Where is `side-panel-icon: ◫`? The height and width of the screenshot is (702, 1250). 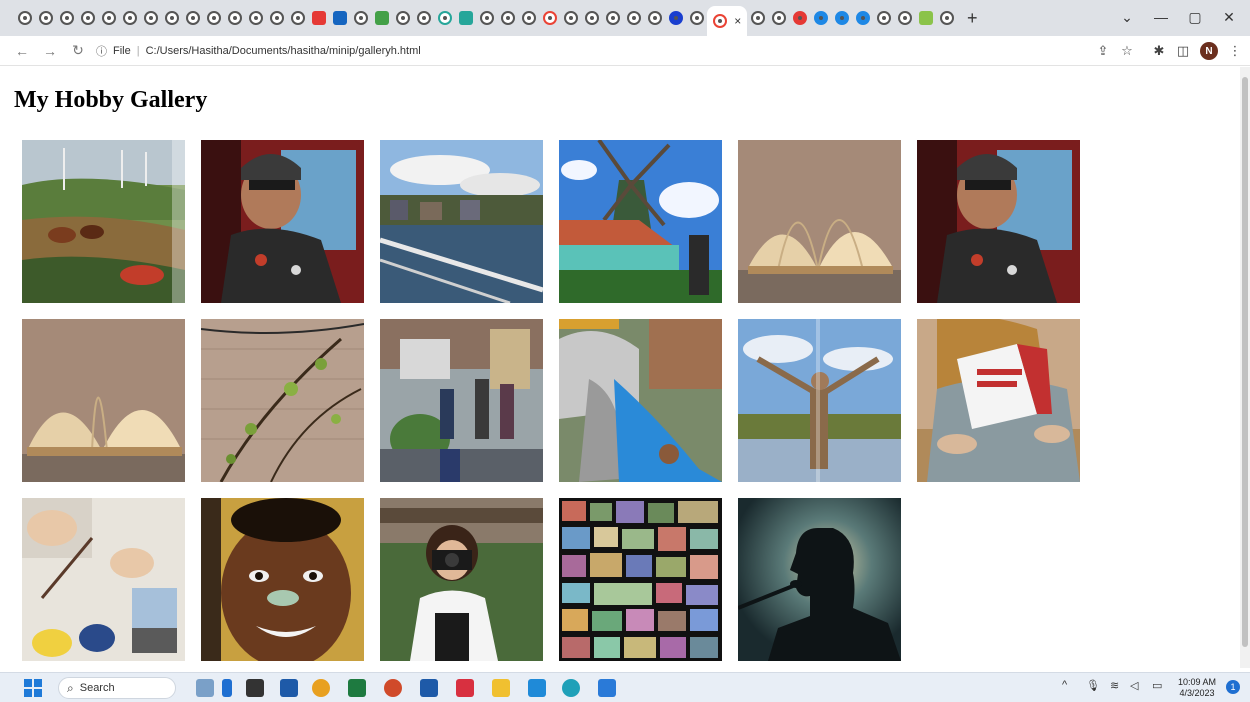
side-panel-icon: ◫ is located at coordinates (1183, 51).